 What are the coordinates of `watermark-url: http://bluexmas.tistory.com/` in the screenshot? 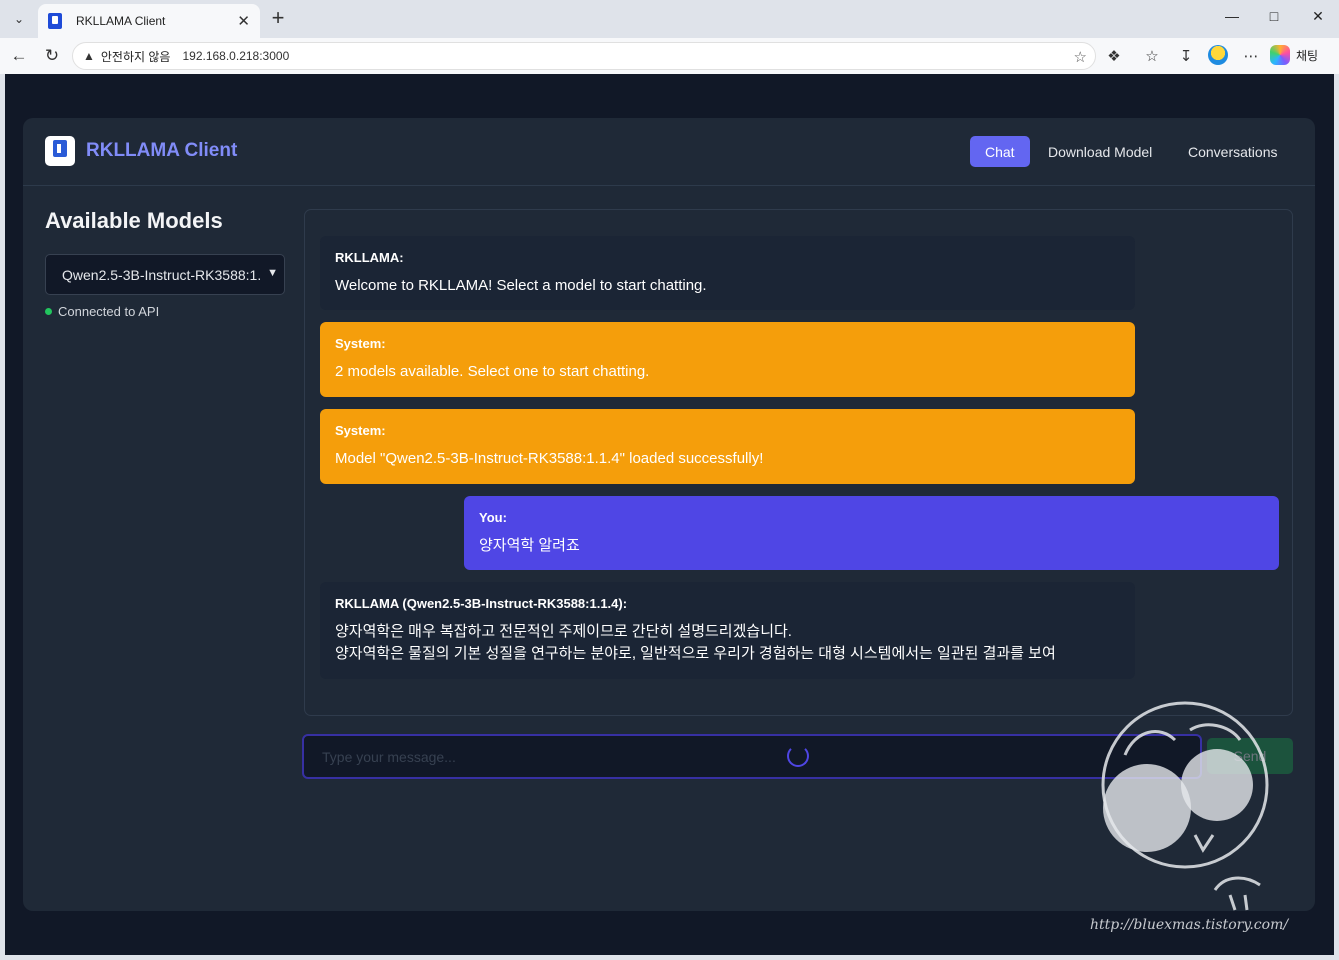 It's located at (1189, 925).